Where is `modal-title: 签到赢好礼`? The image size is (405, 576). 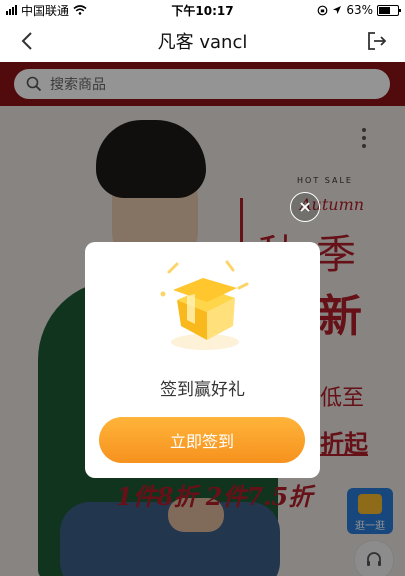
modal-title: 签到赢好礼 is located at coordinates (202, 390).